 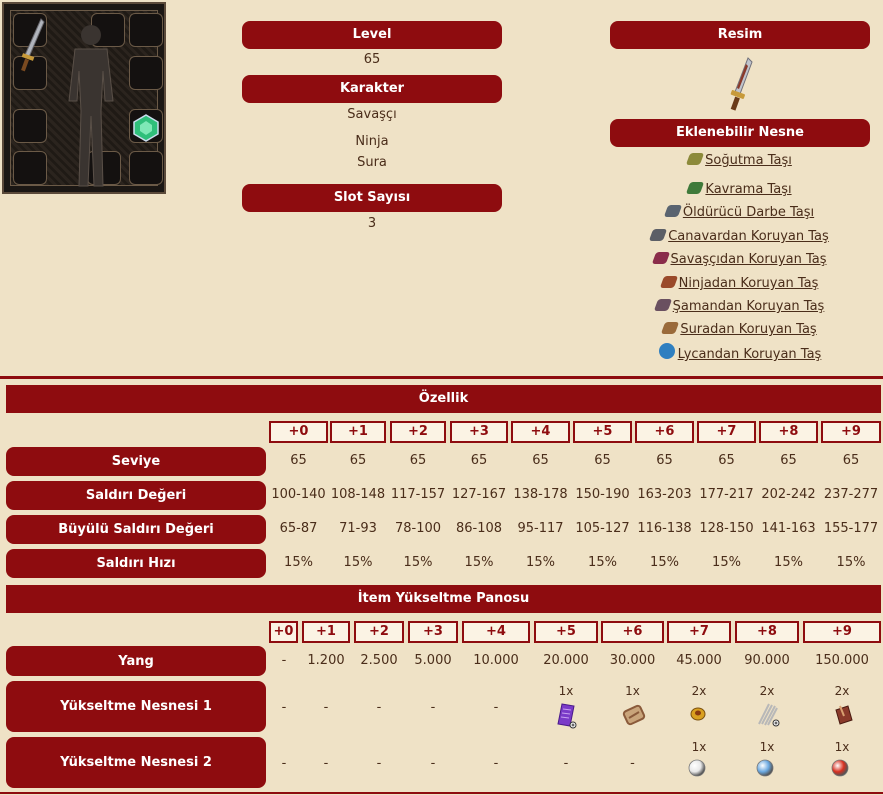 I want to click on talisman-slot, so click(x=146, y=168).